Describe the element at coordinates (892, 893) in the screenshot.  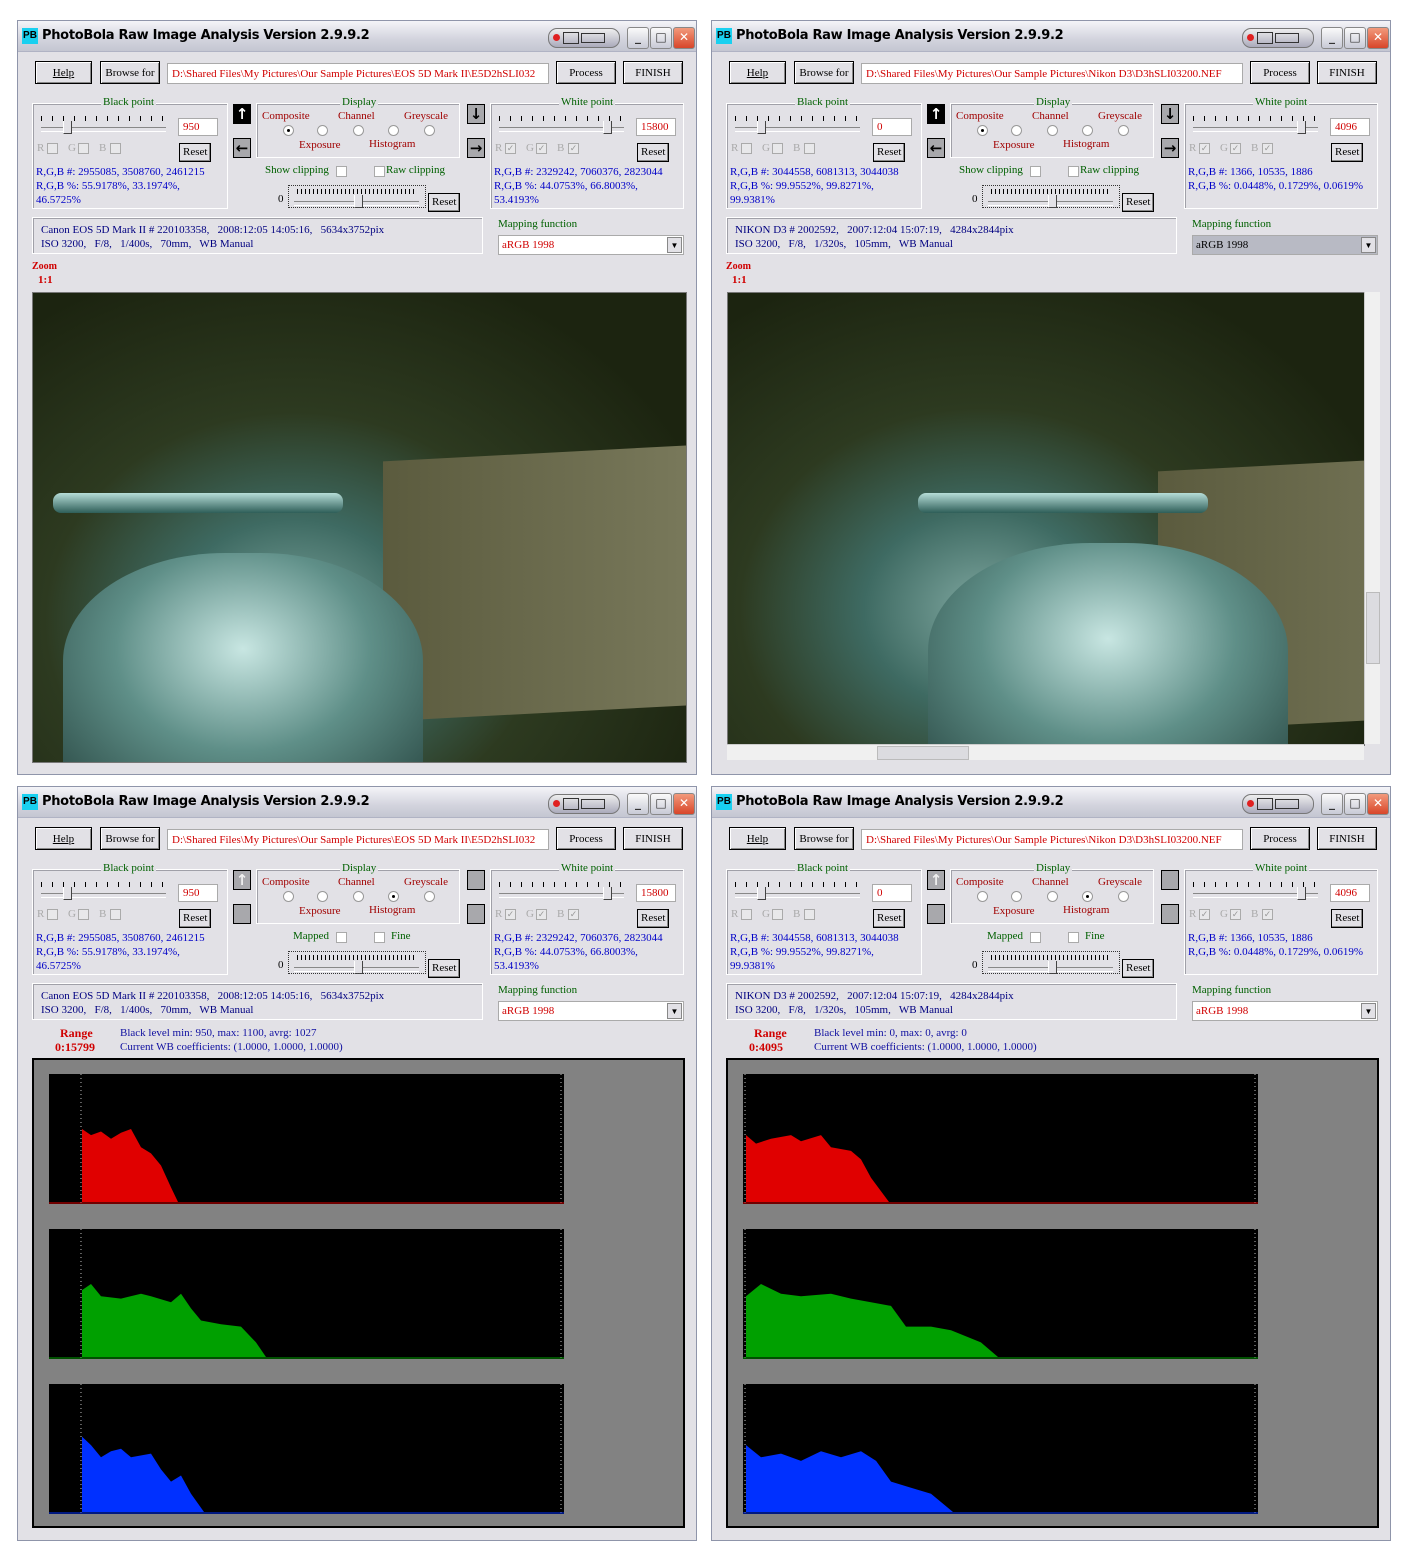
I see `black-point-value-field: 0` at that location.